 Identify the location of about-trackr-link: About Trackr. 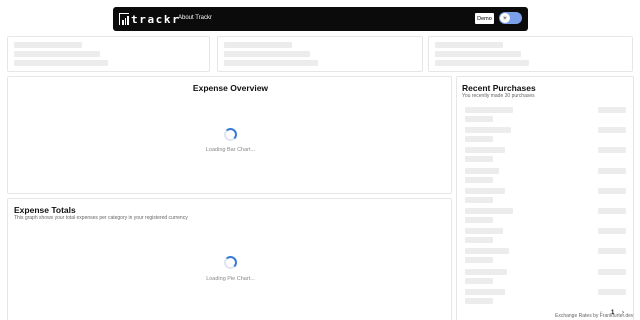
(195, 18).